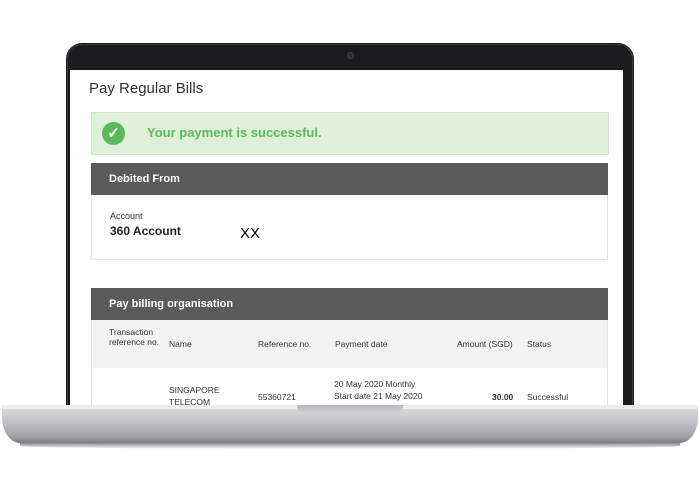 The width and height of the screenshot is (700, 500). I want to click on page-title: Pay Regular Bills, so click(146, 88).